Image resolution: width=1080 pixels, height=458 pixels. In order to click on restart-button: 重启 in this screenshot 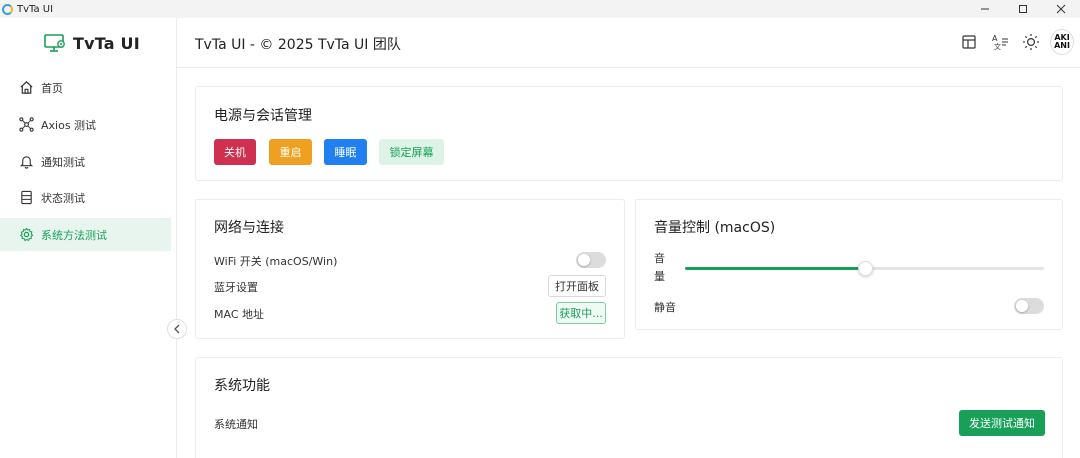, I will do `click(290, 152)`.